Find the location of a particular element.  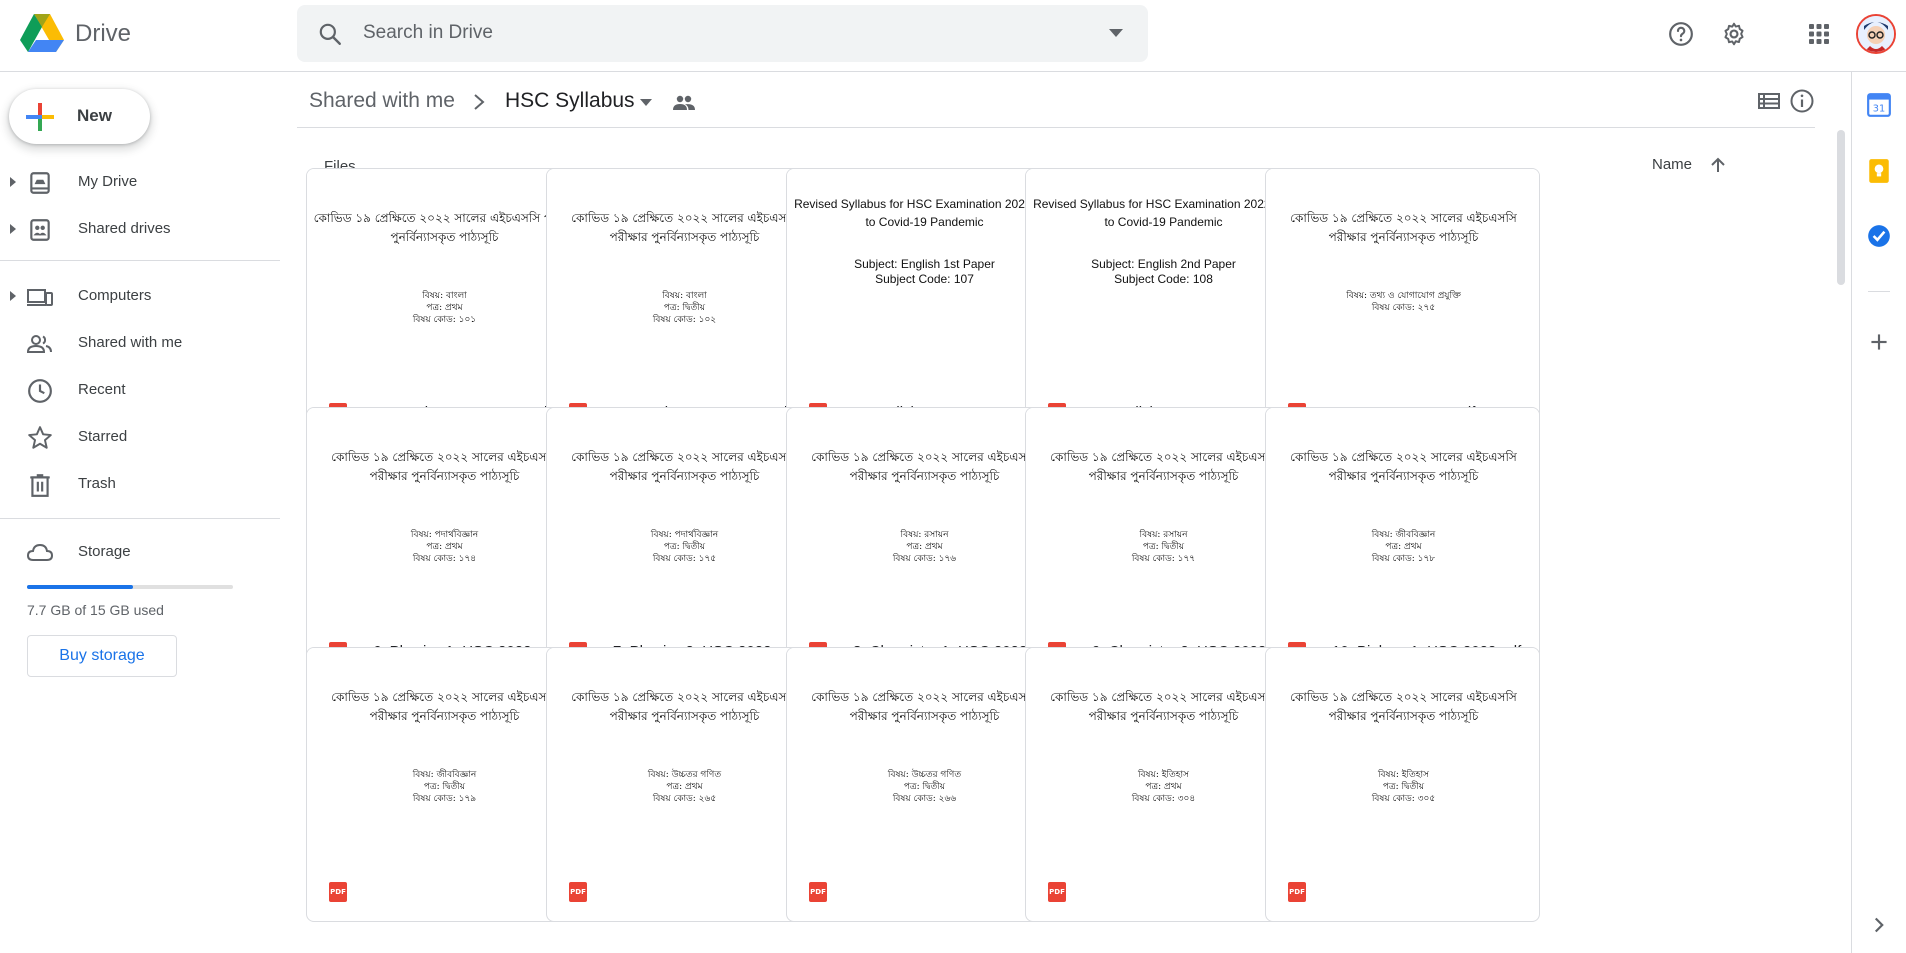

sidebar-item-storage: Storage is located at coordinates (135, 552).